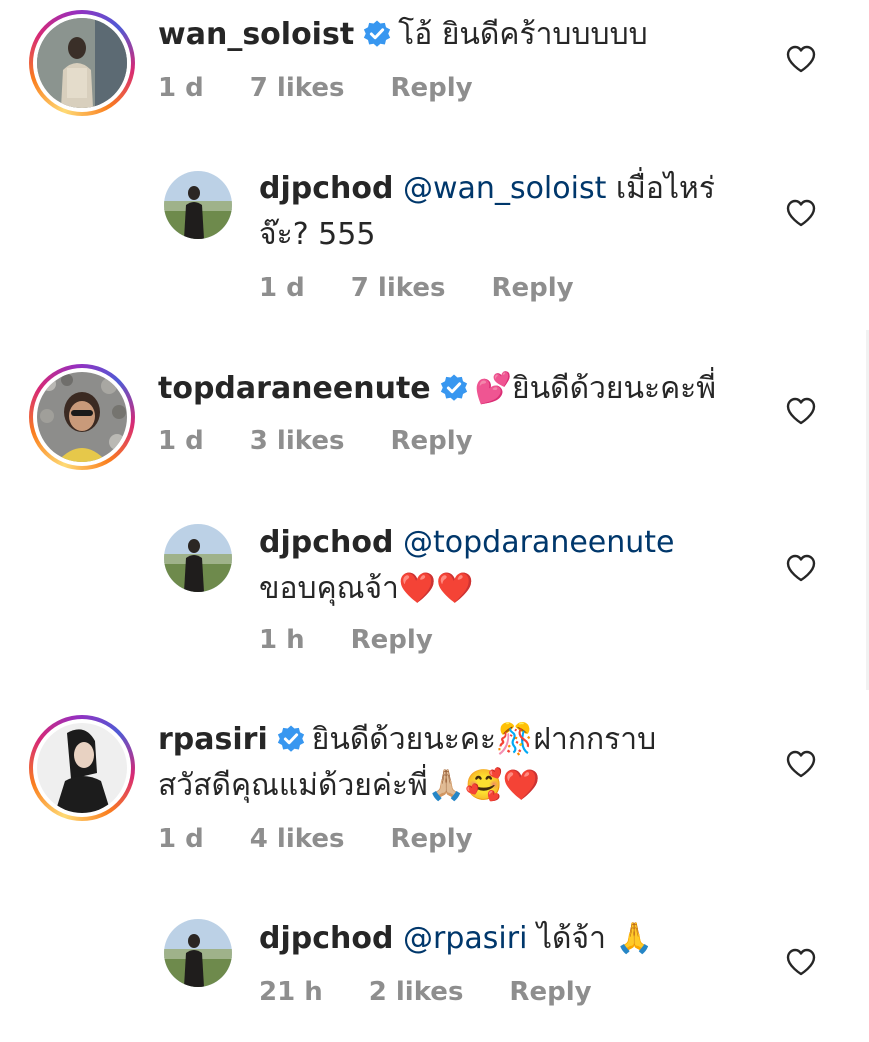 Image resolution: width=869 pixels, height=1042 pixels. What do you see at coordinates (329, 588) in the screenshot?
I see `comment-body: ขอบคุณจ้า` at bounding box center [329, 588].